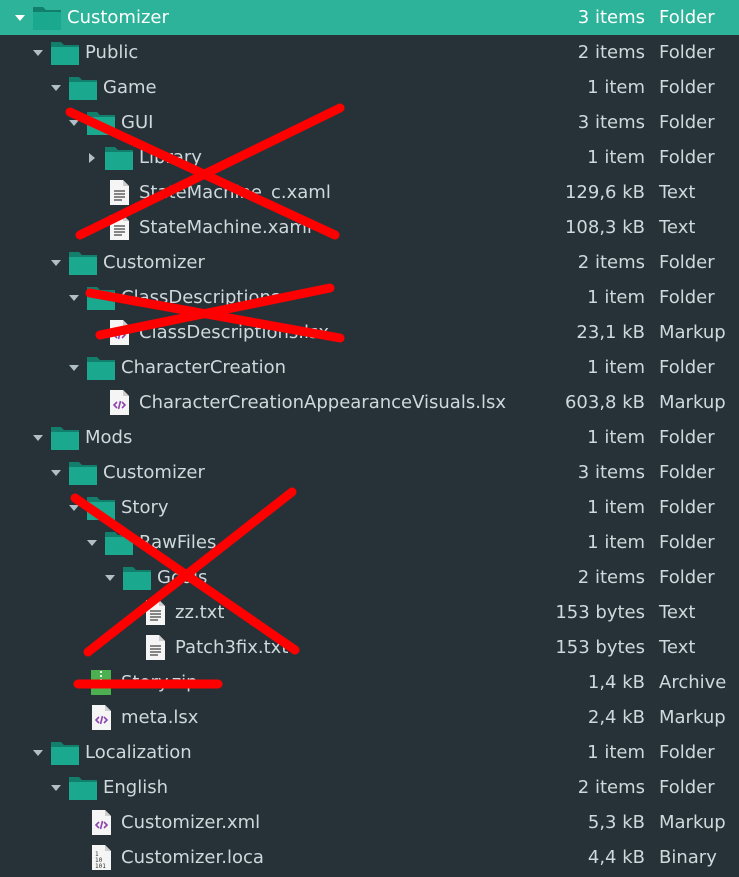 Image resolution: width=739 pixels, height=877 pixels. What do you see at coordinates (234, 332) in the screenshot?
I see `item-name: ClassDescriptions.lsx` at bounding box center [234, 332].